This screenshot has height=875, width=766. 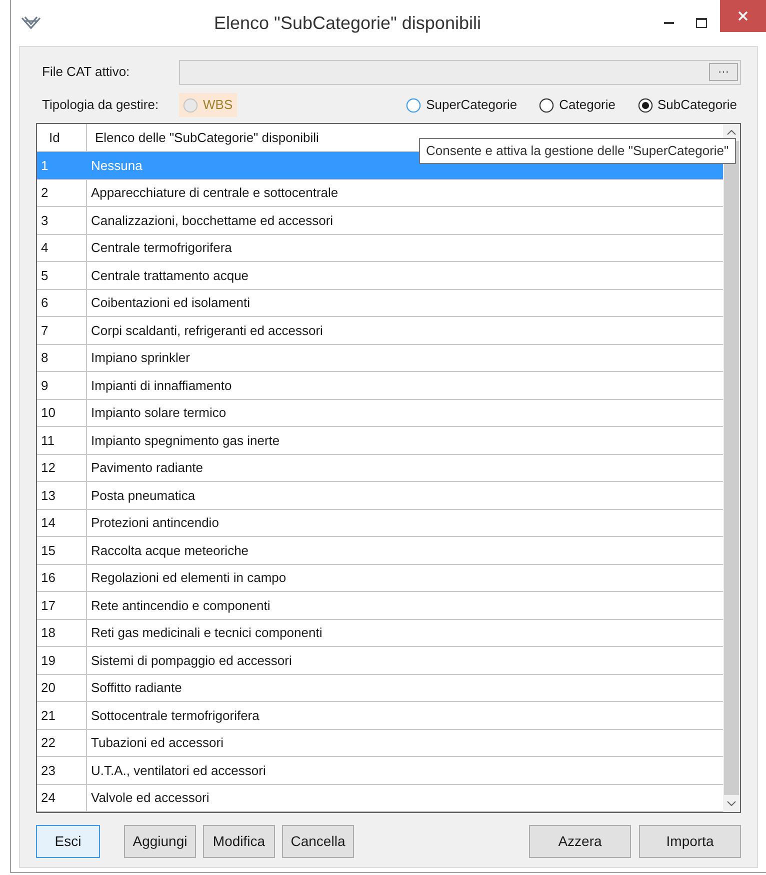 What do you see at coordinates (380, 496) in the screenshot?
I see `table-row: 13 Posta pneumatica` at bounding box center [380, 496].